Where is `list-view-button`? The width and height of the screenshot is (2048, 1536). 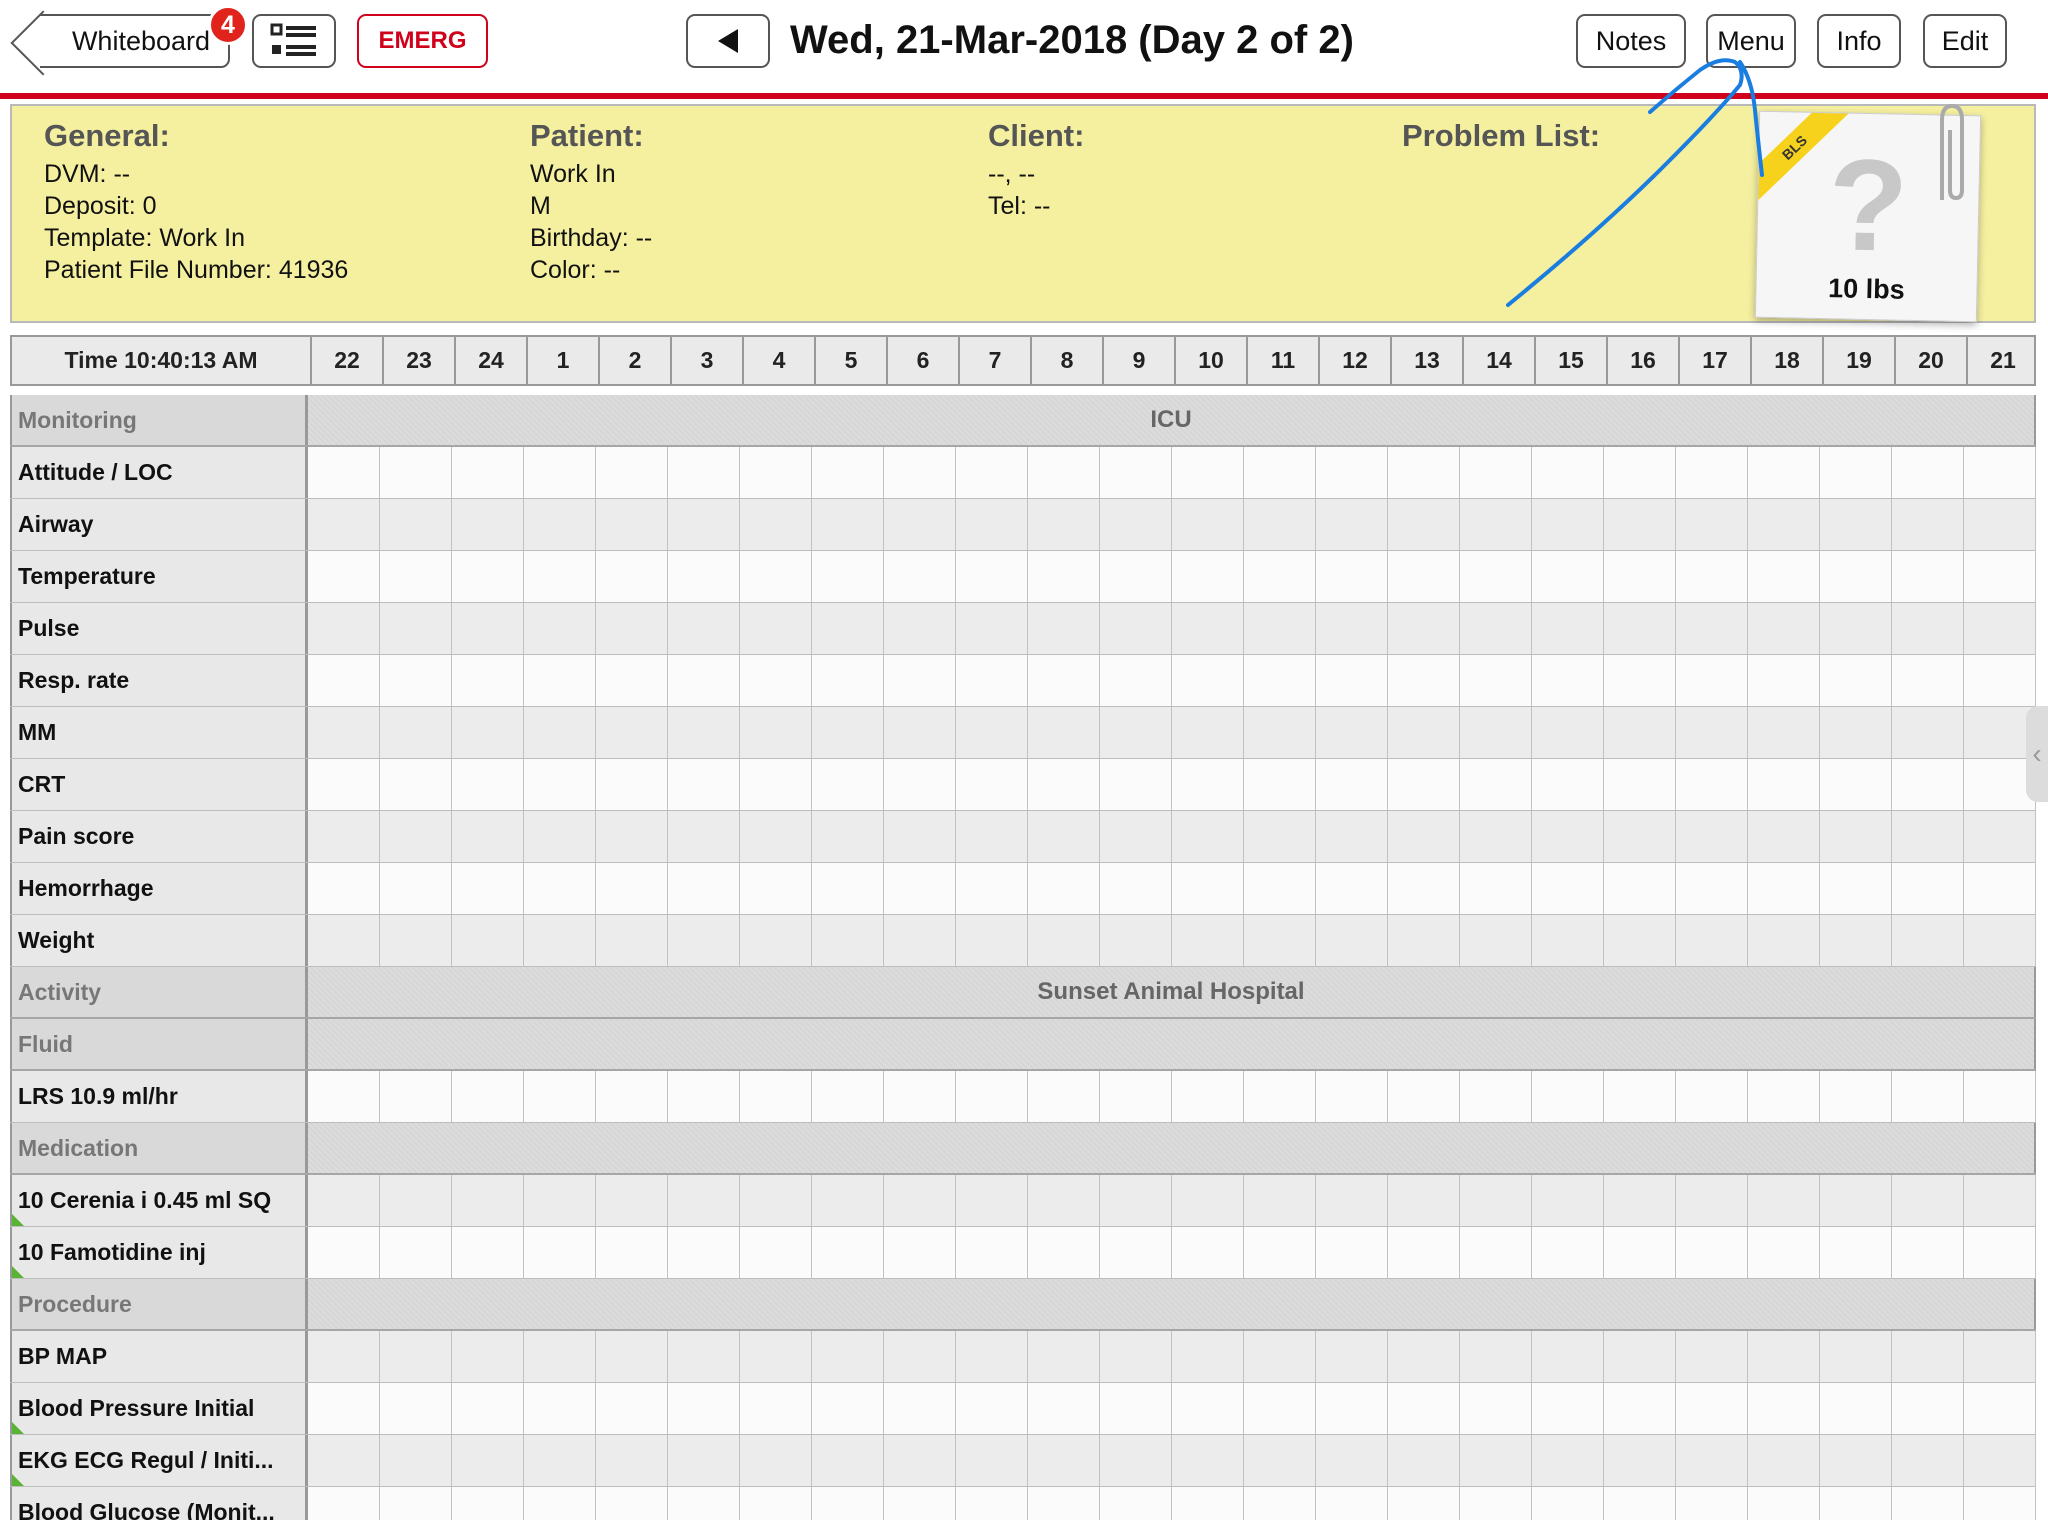
list-view-button is located at coordinates (294, 41).